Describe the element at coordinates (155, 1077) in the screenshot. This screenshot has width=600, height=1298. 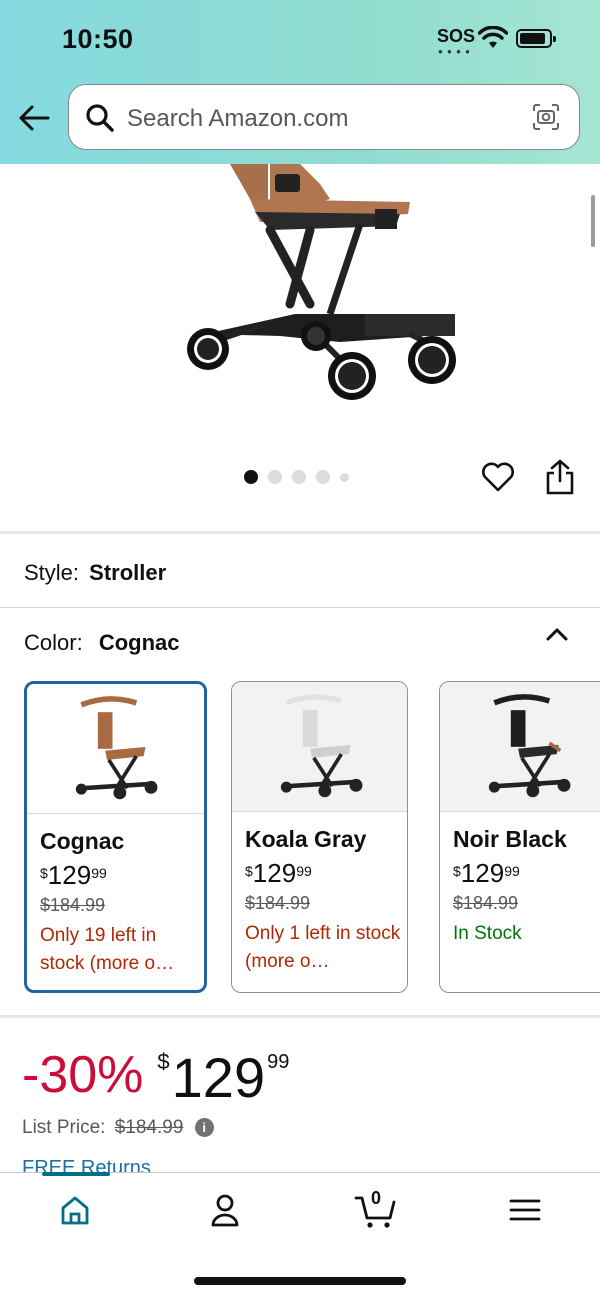
I see `deal-price: -30% $ 129 99` at that location.